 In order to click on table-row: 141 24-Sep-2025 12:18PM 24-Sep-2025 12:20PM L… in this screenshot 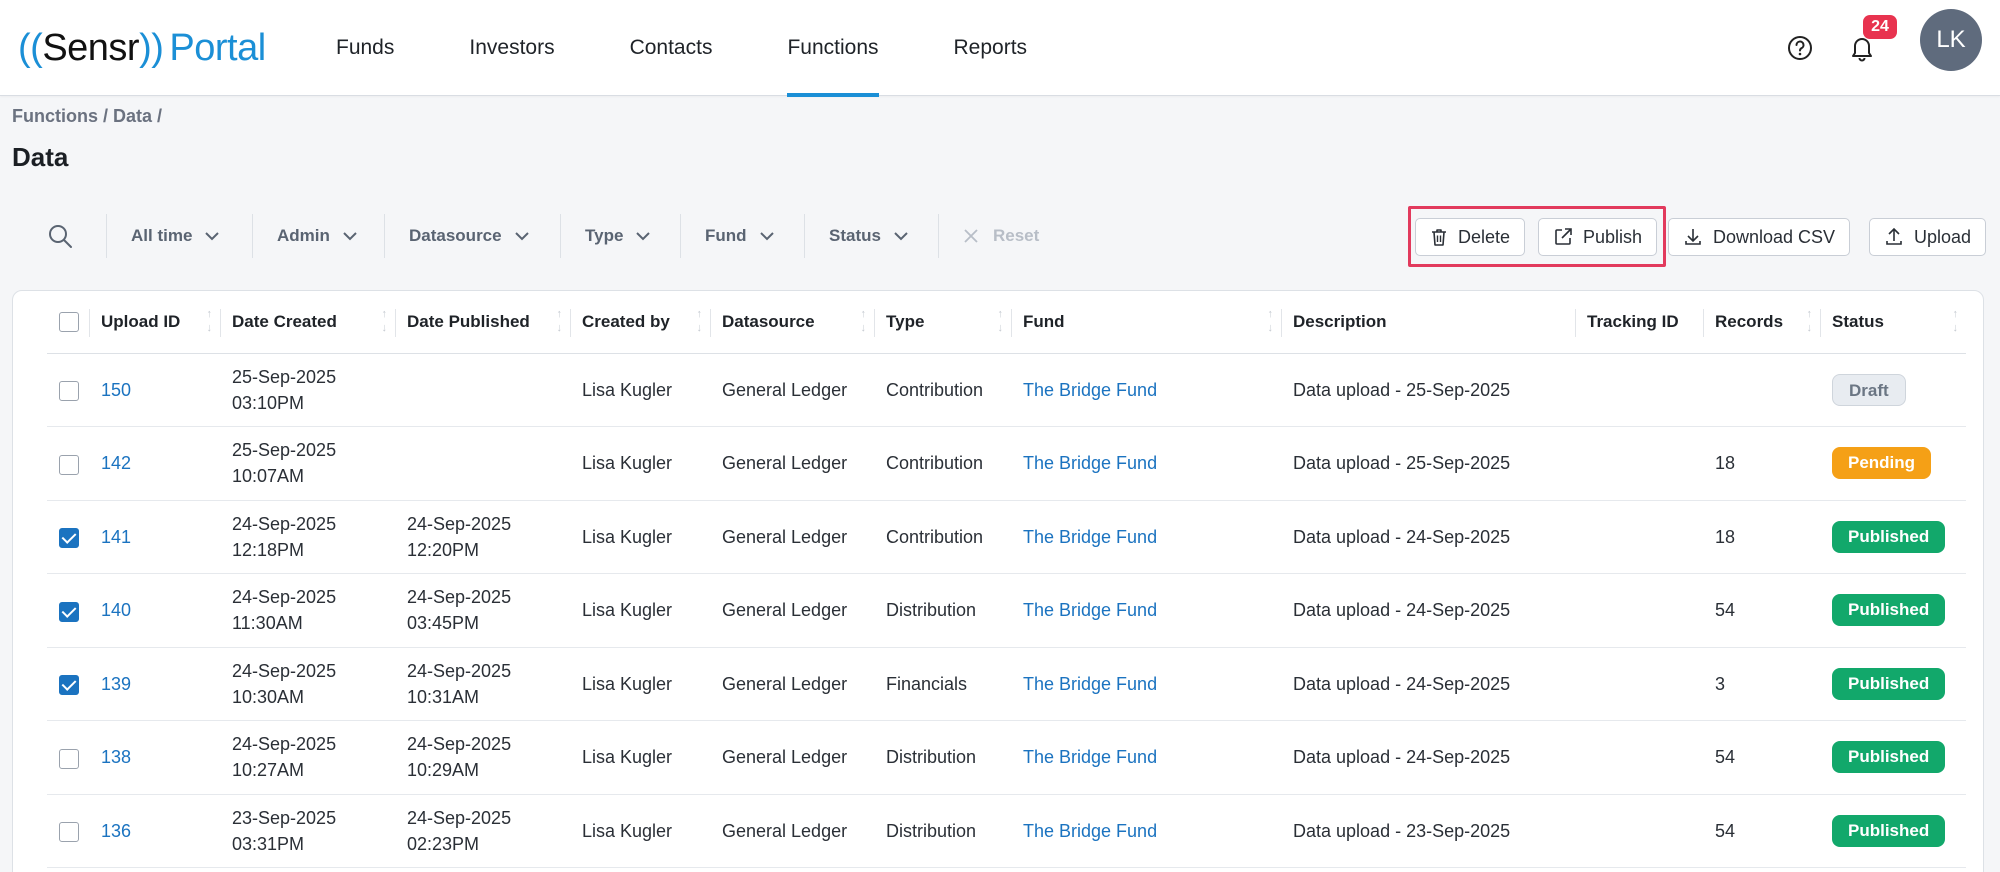, I will do `click(1006, 537)`.